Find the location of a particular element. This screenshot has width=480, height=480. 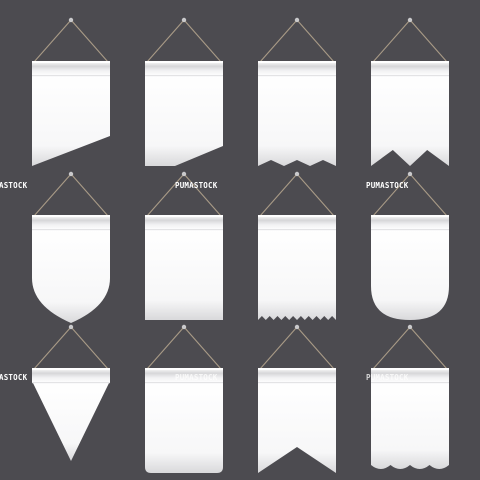

pennant-swallowtail is located at coordinates (297, 398).